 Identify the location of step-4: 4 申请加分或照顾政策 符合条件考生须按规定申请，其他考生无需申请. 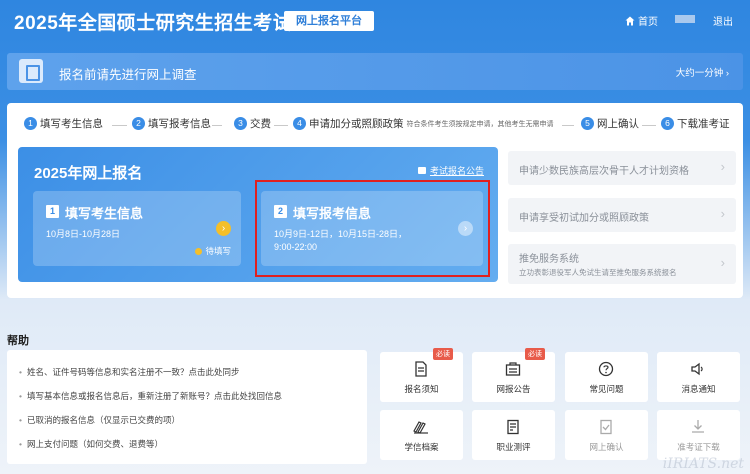
(423, 123).